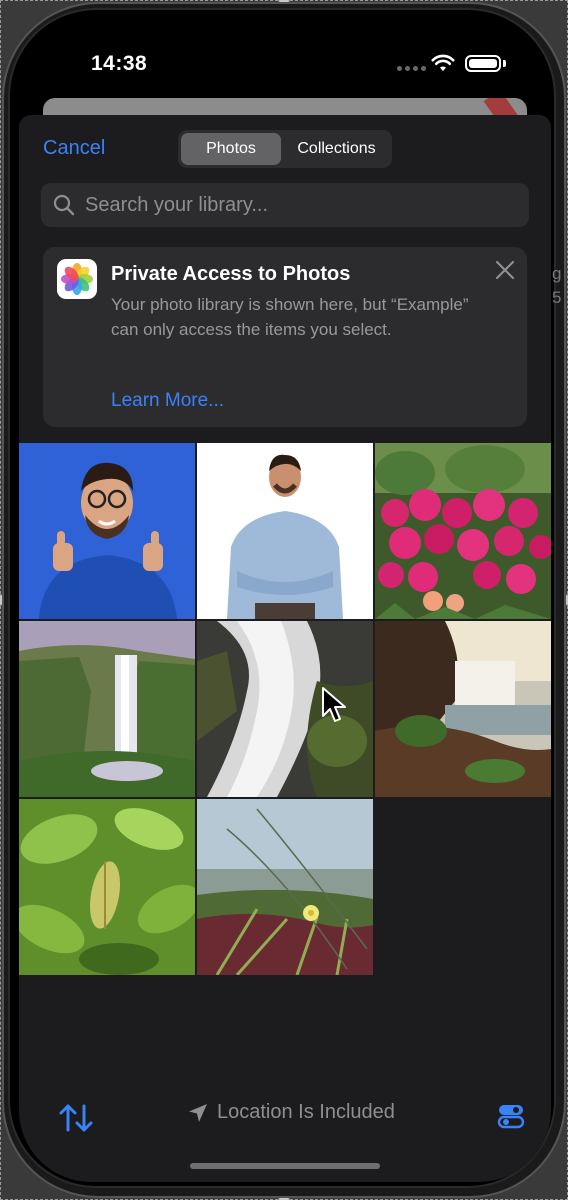  I want to click on home-indicator, so click(285, 1166).